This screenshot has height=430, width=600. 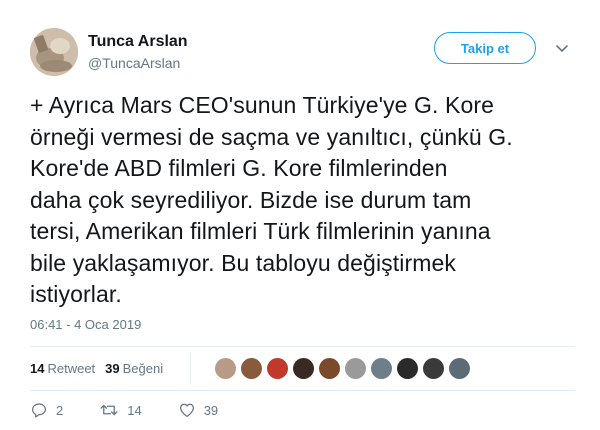 I want to click on tweet-stats: 14 Retweet 39 Beğeni, so click(x=302, y=368).